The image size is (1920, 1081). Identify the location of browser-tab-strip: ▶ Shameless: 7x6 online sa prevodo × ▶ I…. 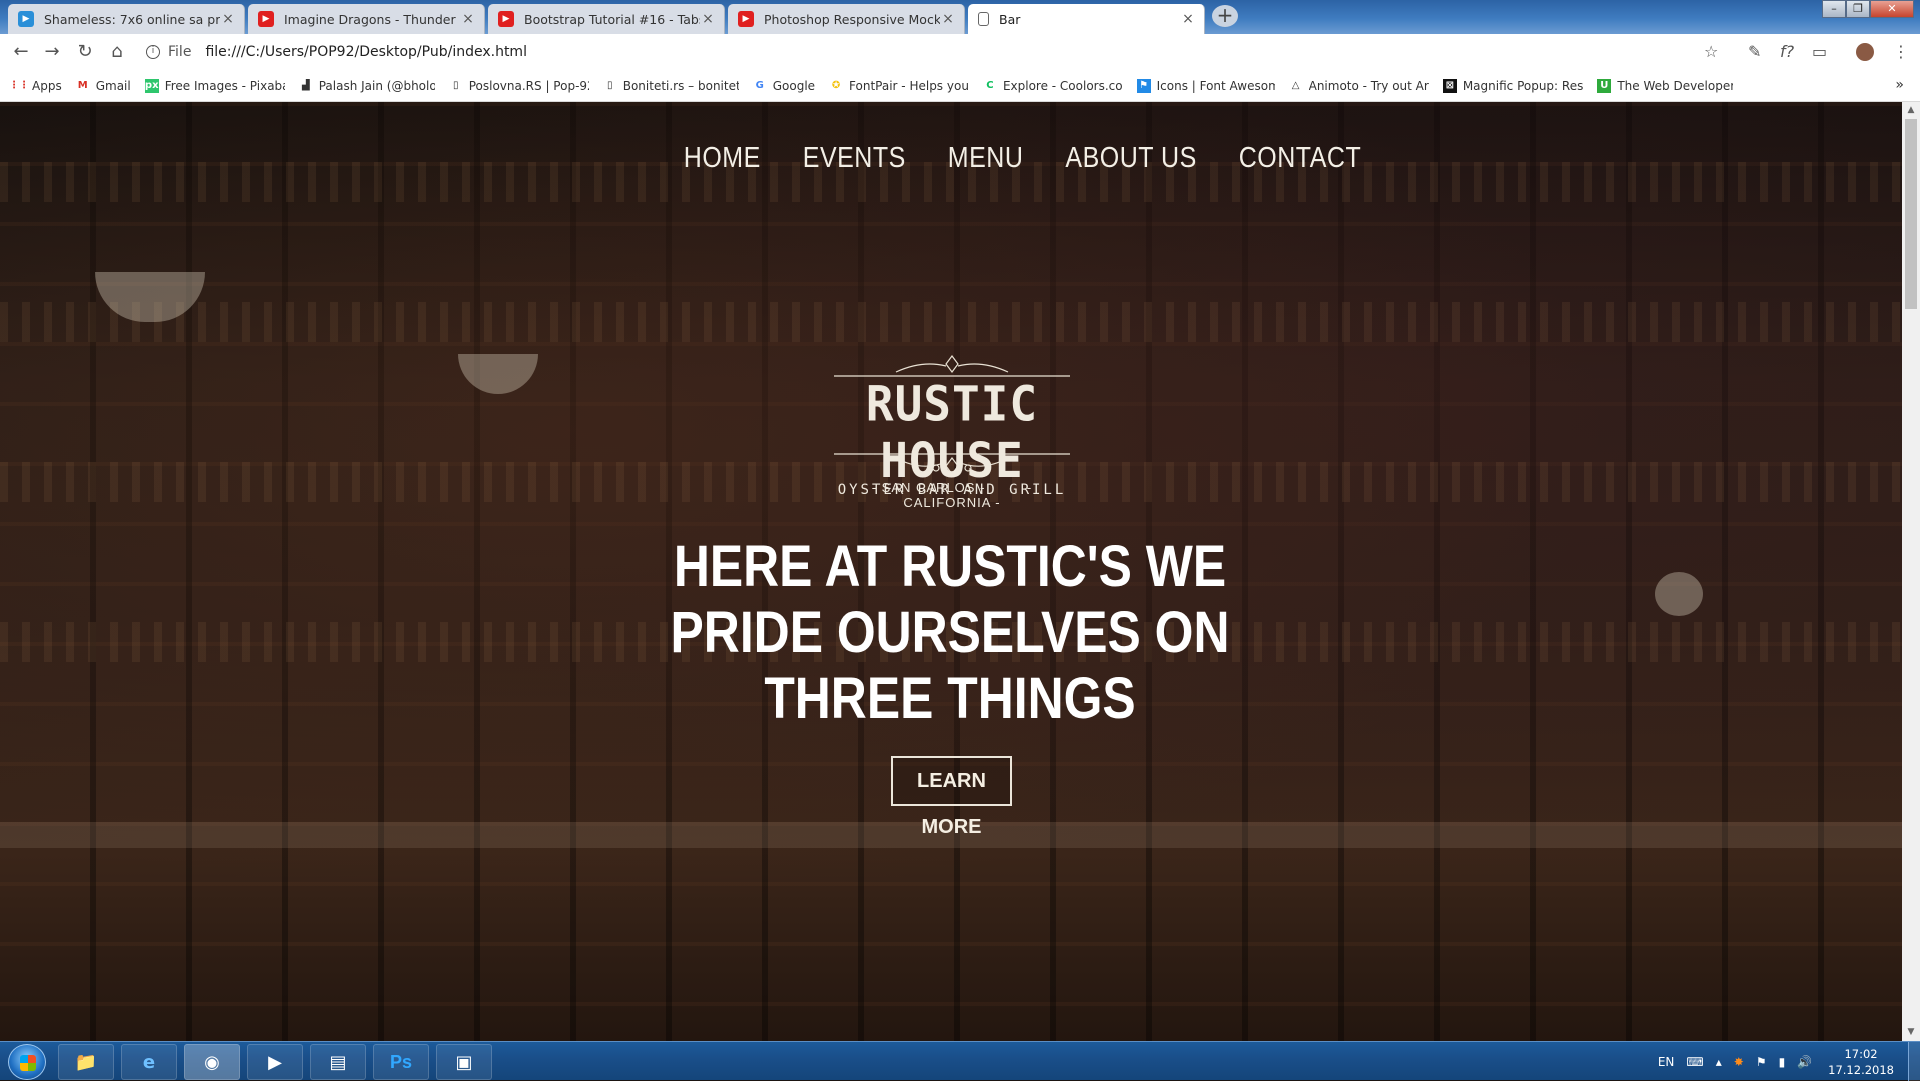
(960, 17).